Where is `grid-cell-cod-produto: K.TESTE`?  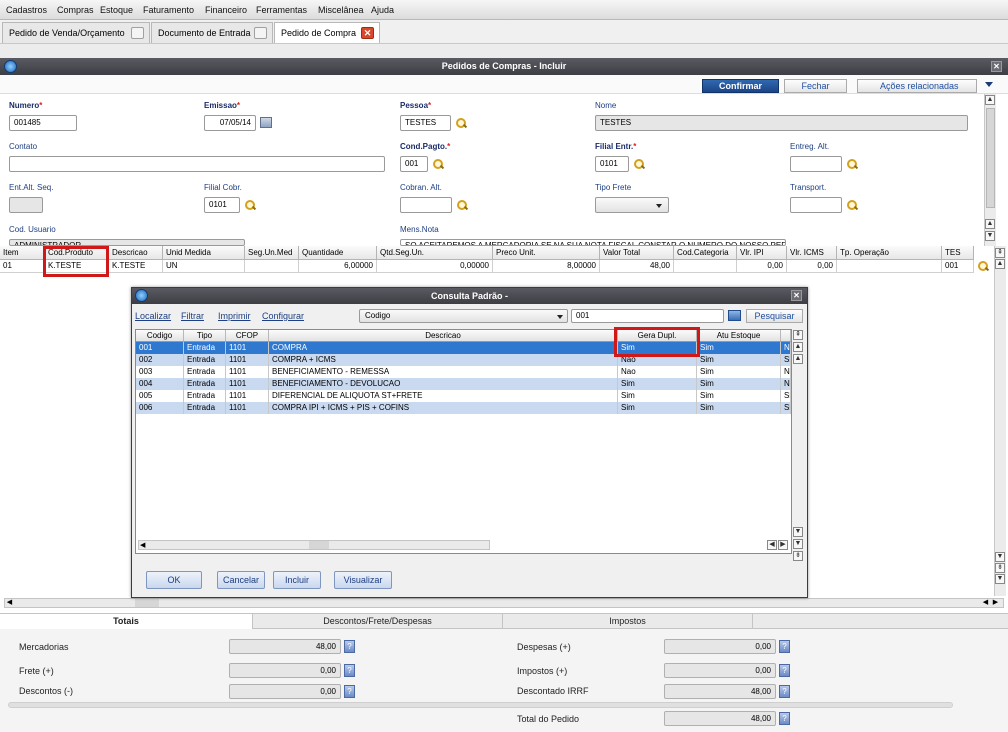 grid-cell-cod-produto: K.TESTE is located at coordinates (77, 266).